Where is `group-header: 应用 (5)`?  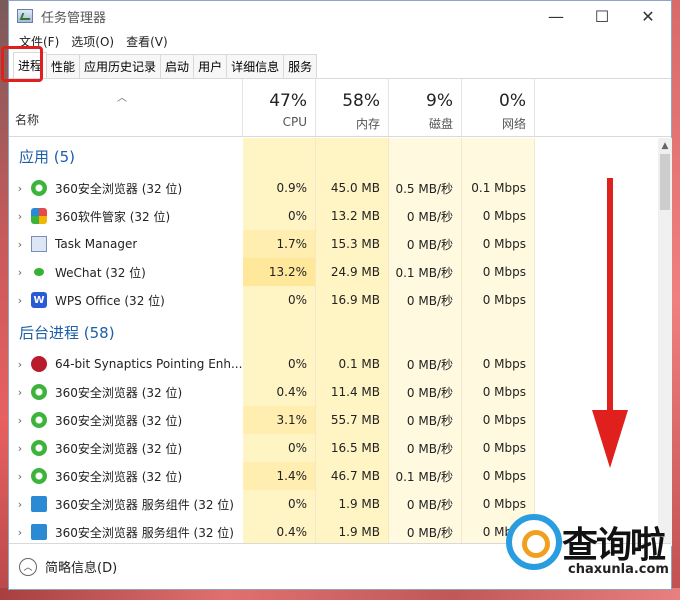 group-header: 应用 (5) is located at coordinates (334, 156).